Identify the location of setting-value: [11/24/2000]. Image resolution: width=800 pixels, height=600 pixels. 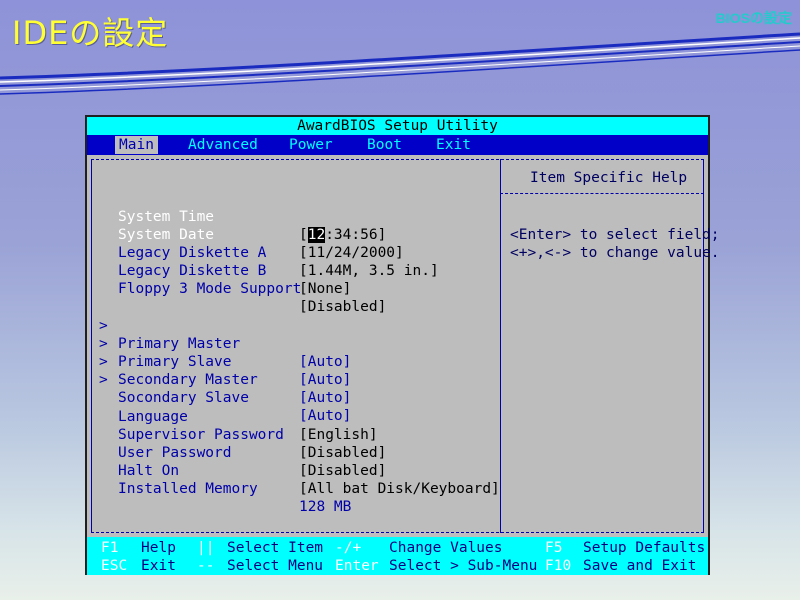
(351, 253).